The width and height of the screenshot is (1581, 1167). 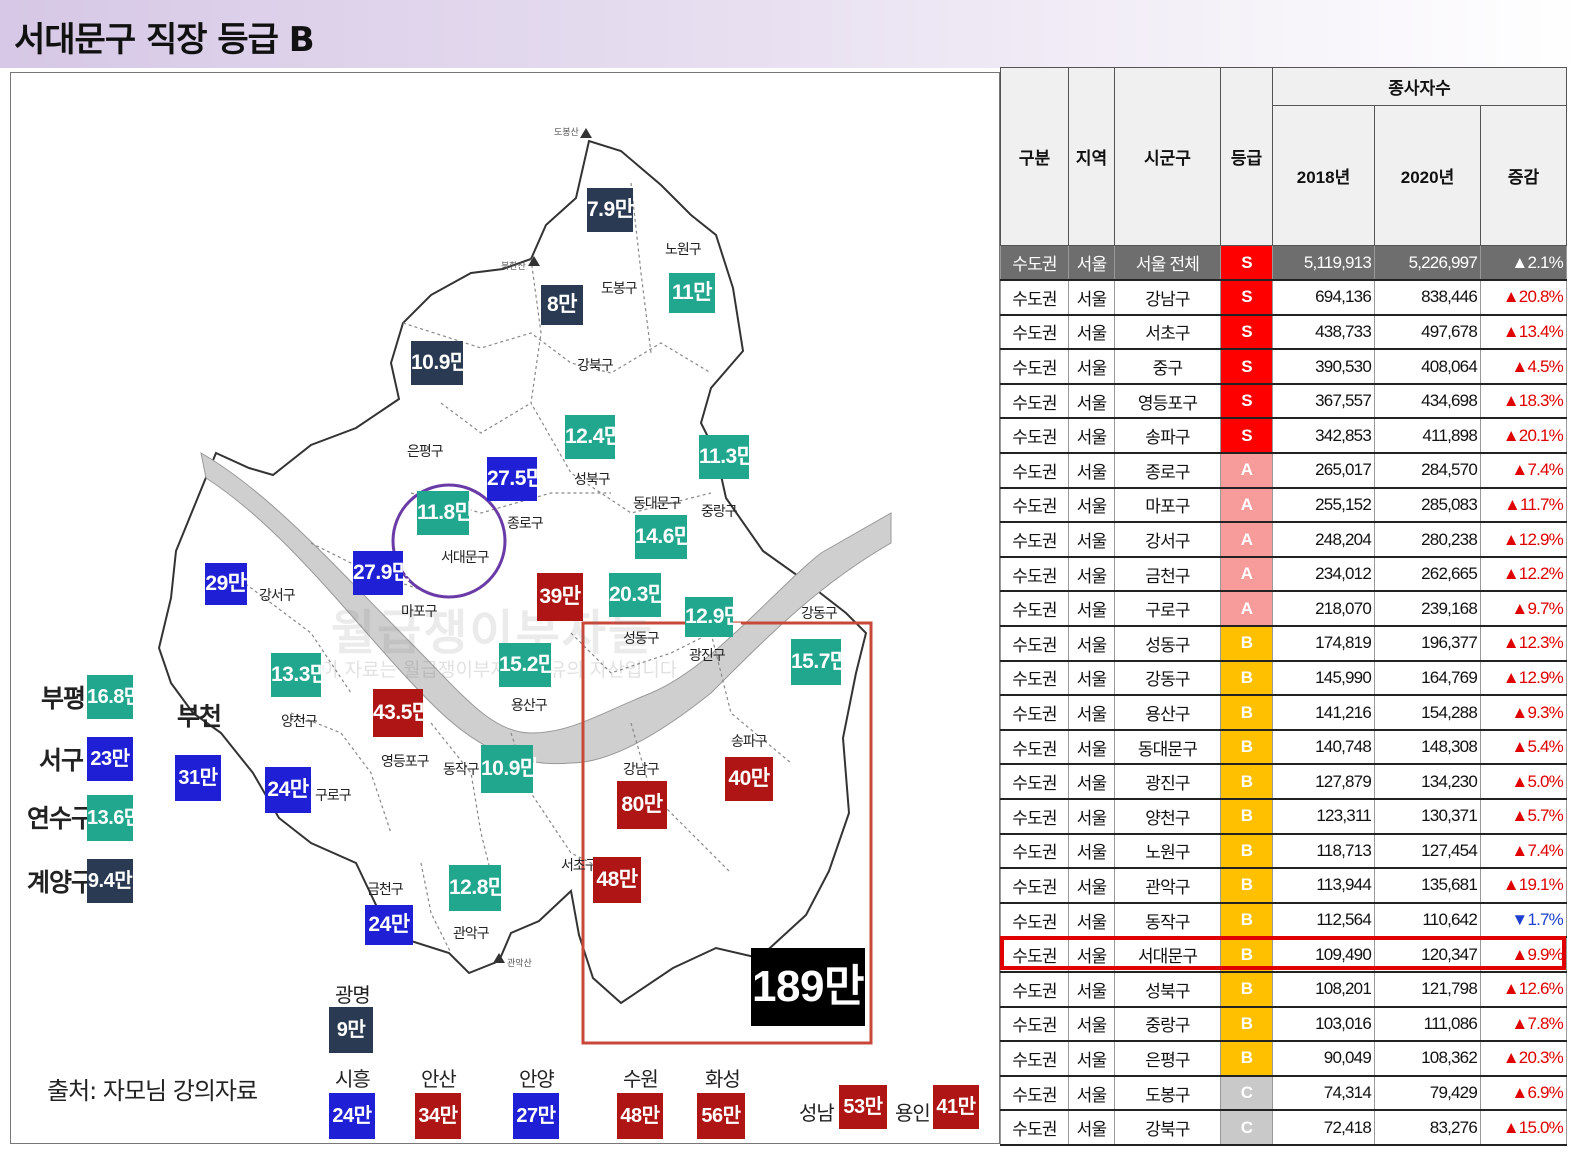 What do you see at coordinates (1427, 1093) in the screenshot?
I see `cell-2020: 79,429` at bounding box center [1427, 1093].